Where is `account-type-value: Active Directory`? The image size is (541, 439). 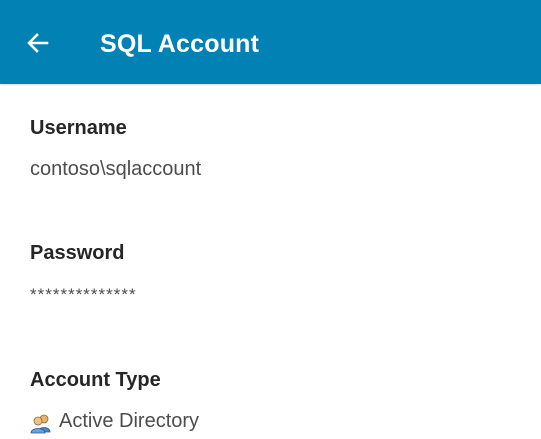
account-type-value: Active Directory is located at coordinates (129, 421).